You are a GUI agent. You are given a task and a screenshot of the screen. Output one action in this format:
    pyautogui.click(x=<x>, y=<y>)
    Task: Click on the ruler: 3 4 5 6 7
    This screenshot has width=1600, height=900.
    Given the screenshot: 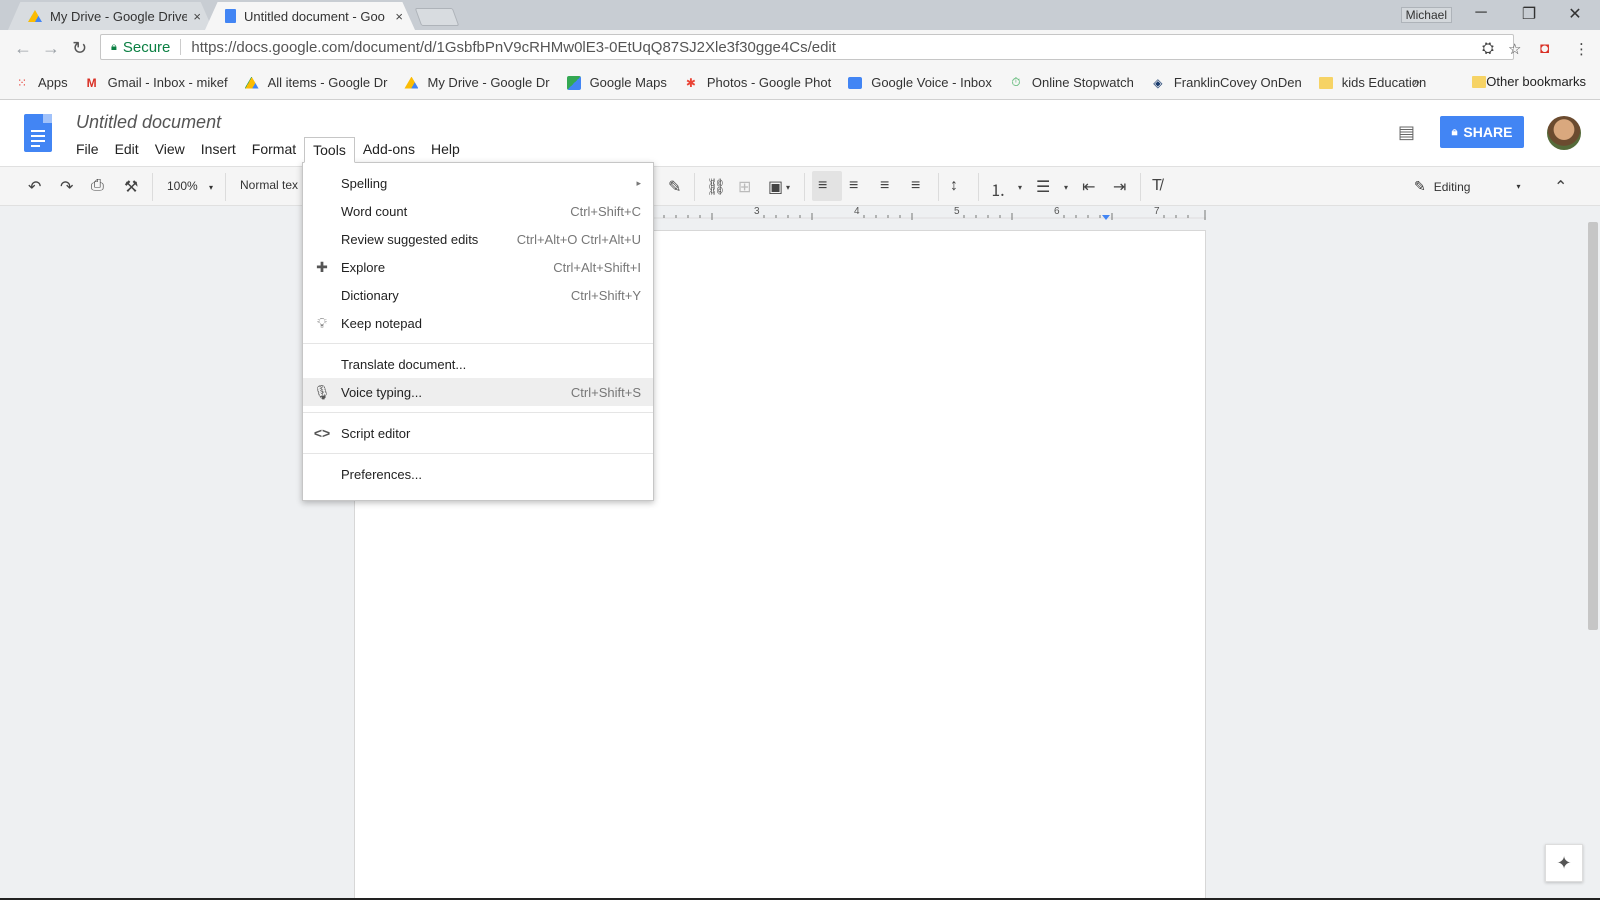 What is the action you would take?
    pyautogui.click(x=930, y=215)
    